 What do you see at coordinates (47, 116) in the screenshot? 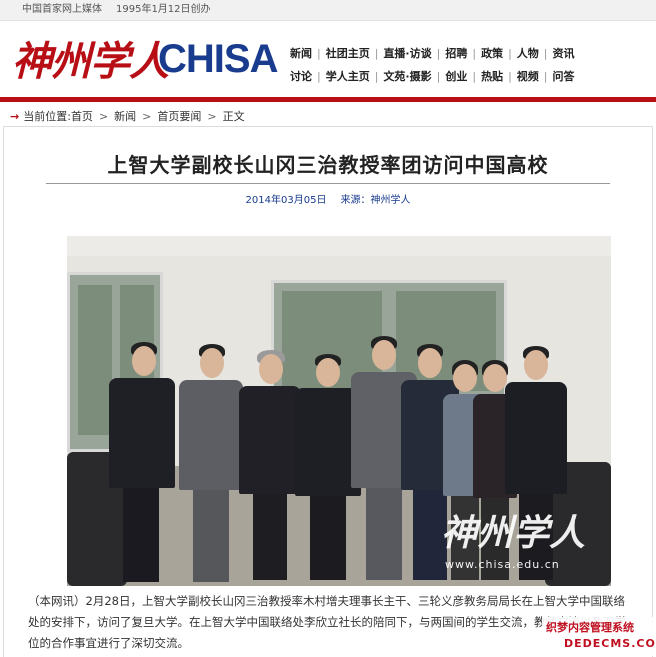
I see `breadcrumb-label: 当前位置:` at bounding box center [47, 116].